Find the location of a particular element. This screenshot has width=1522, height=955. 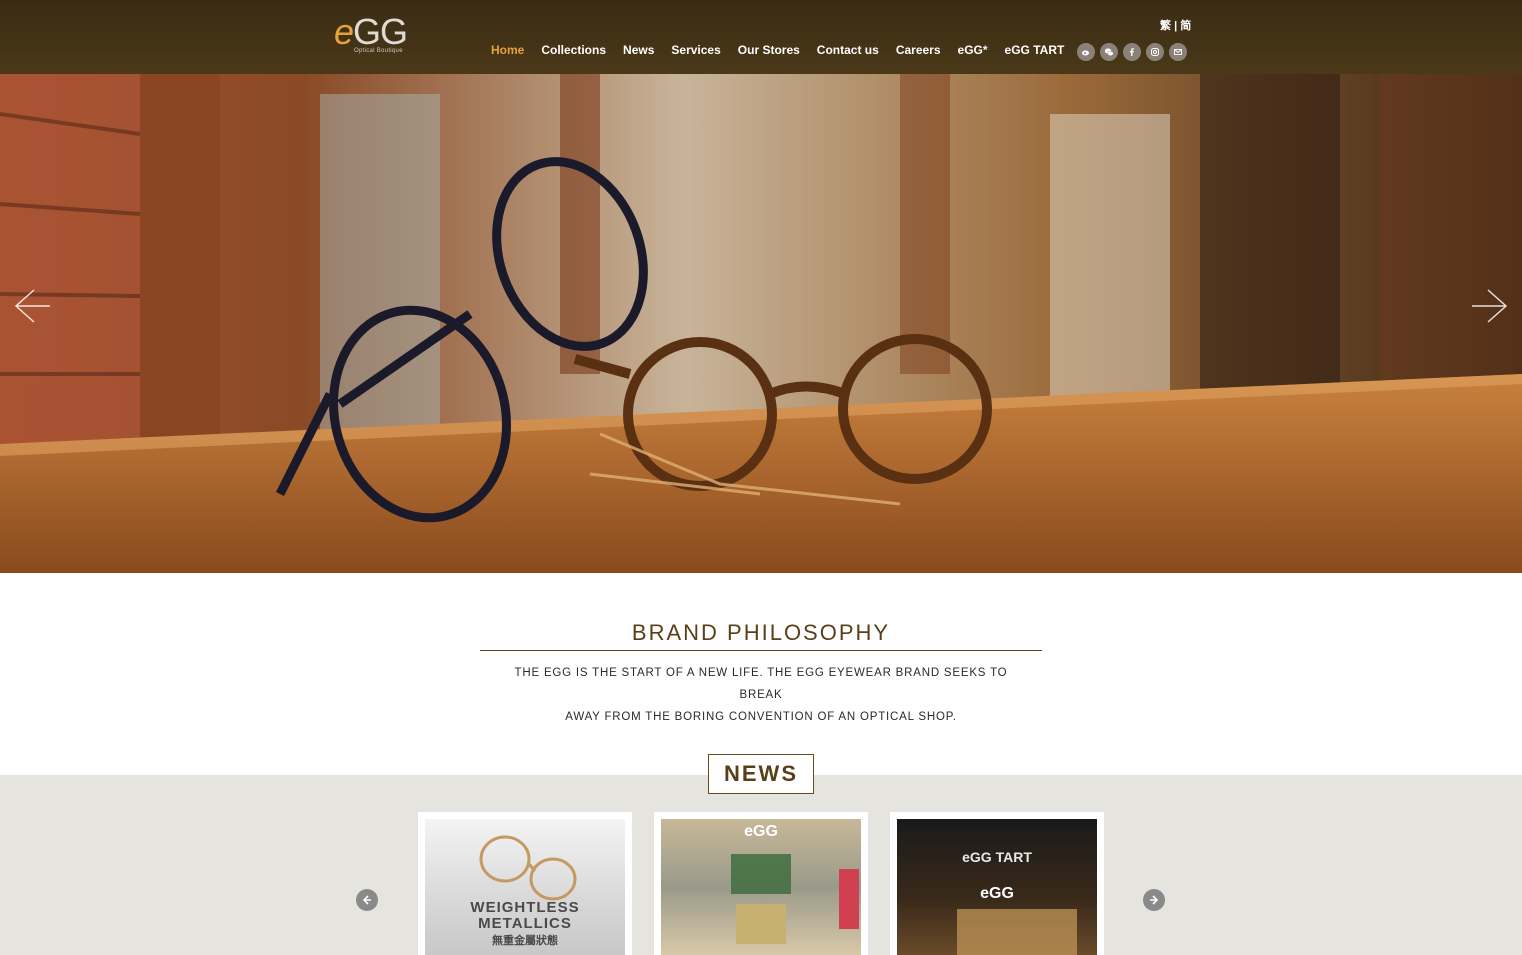

news-card-label: WEIGHTLESS is located at coordinates (525, 907).